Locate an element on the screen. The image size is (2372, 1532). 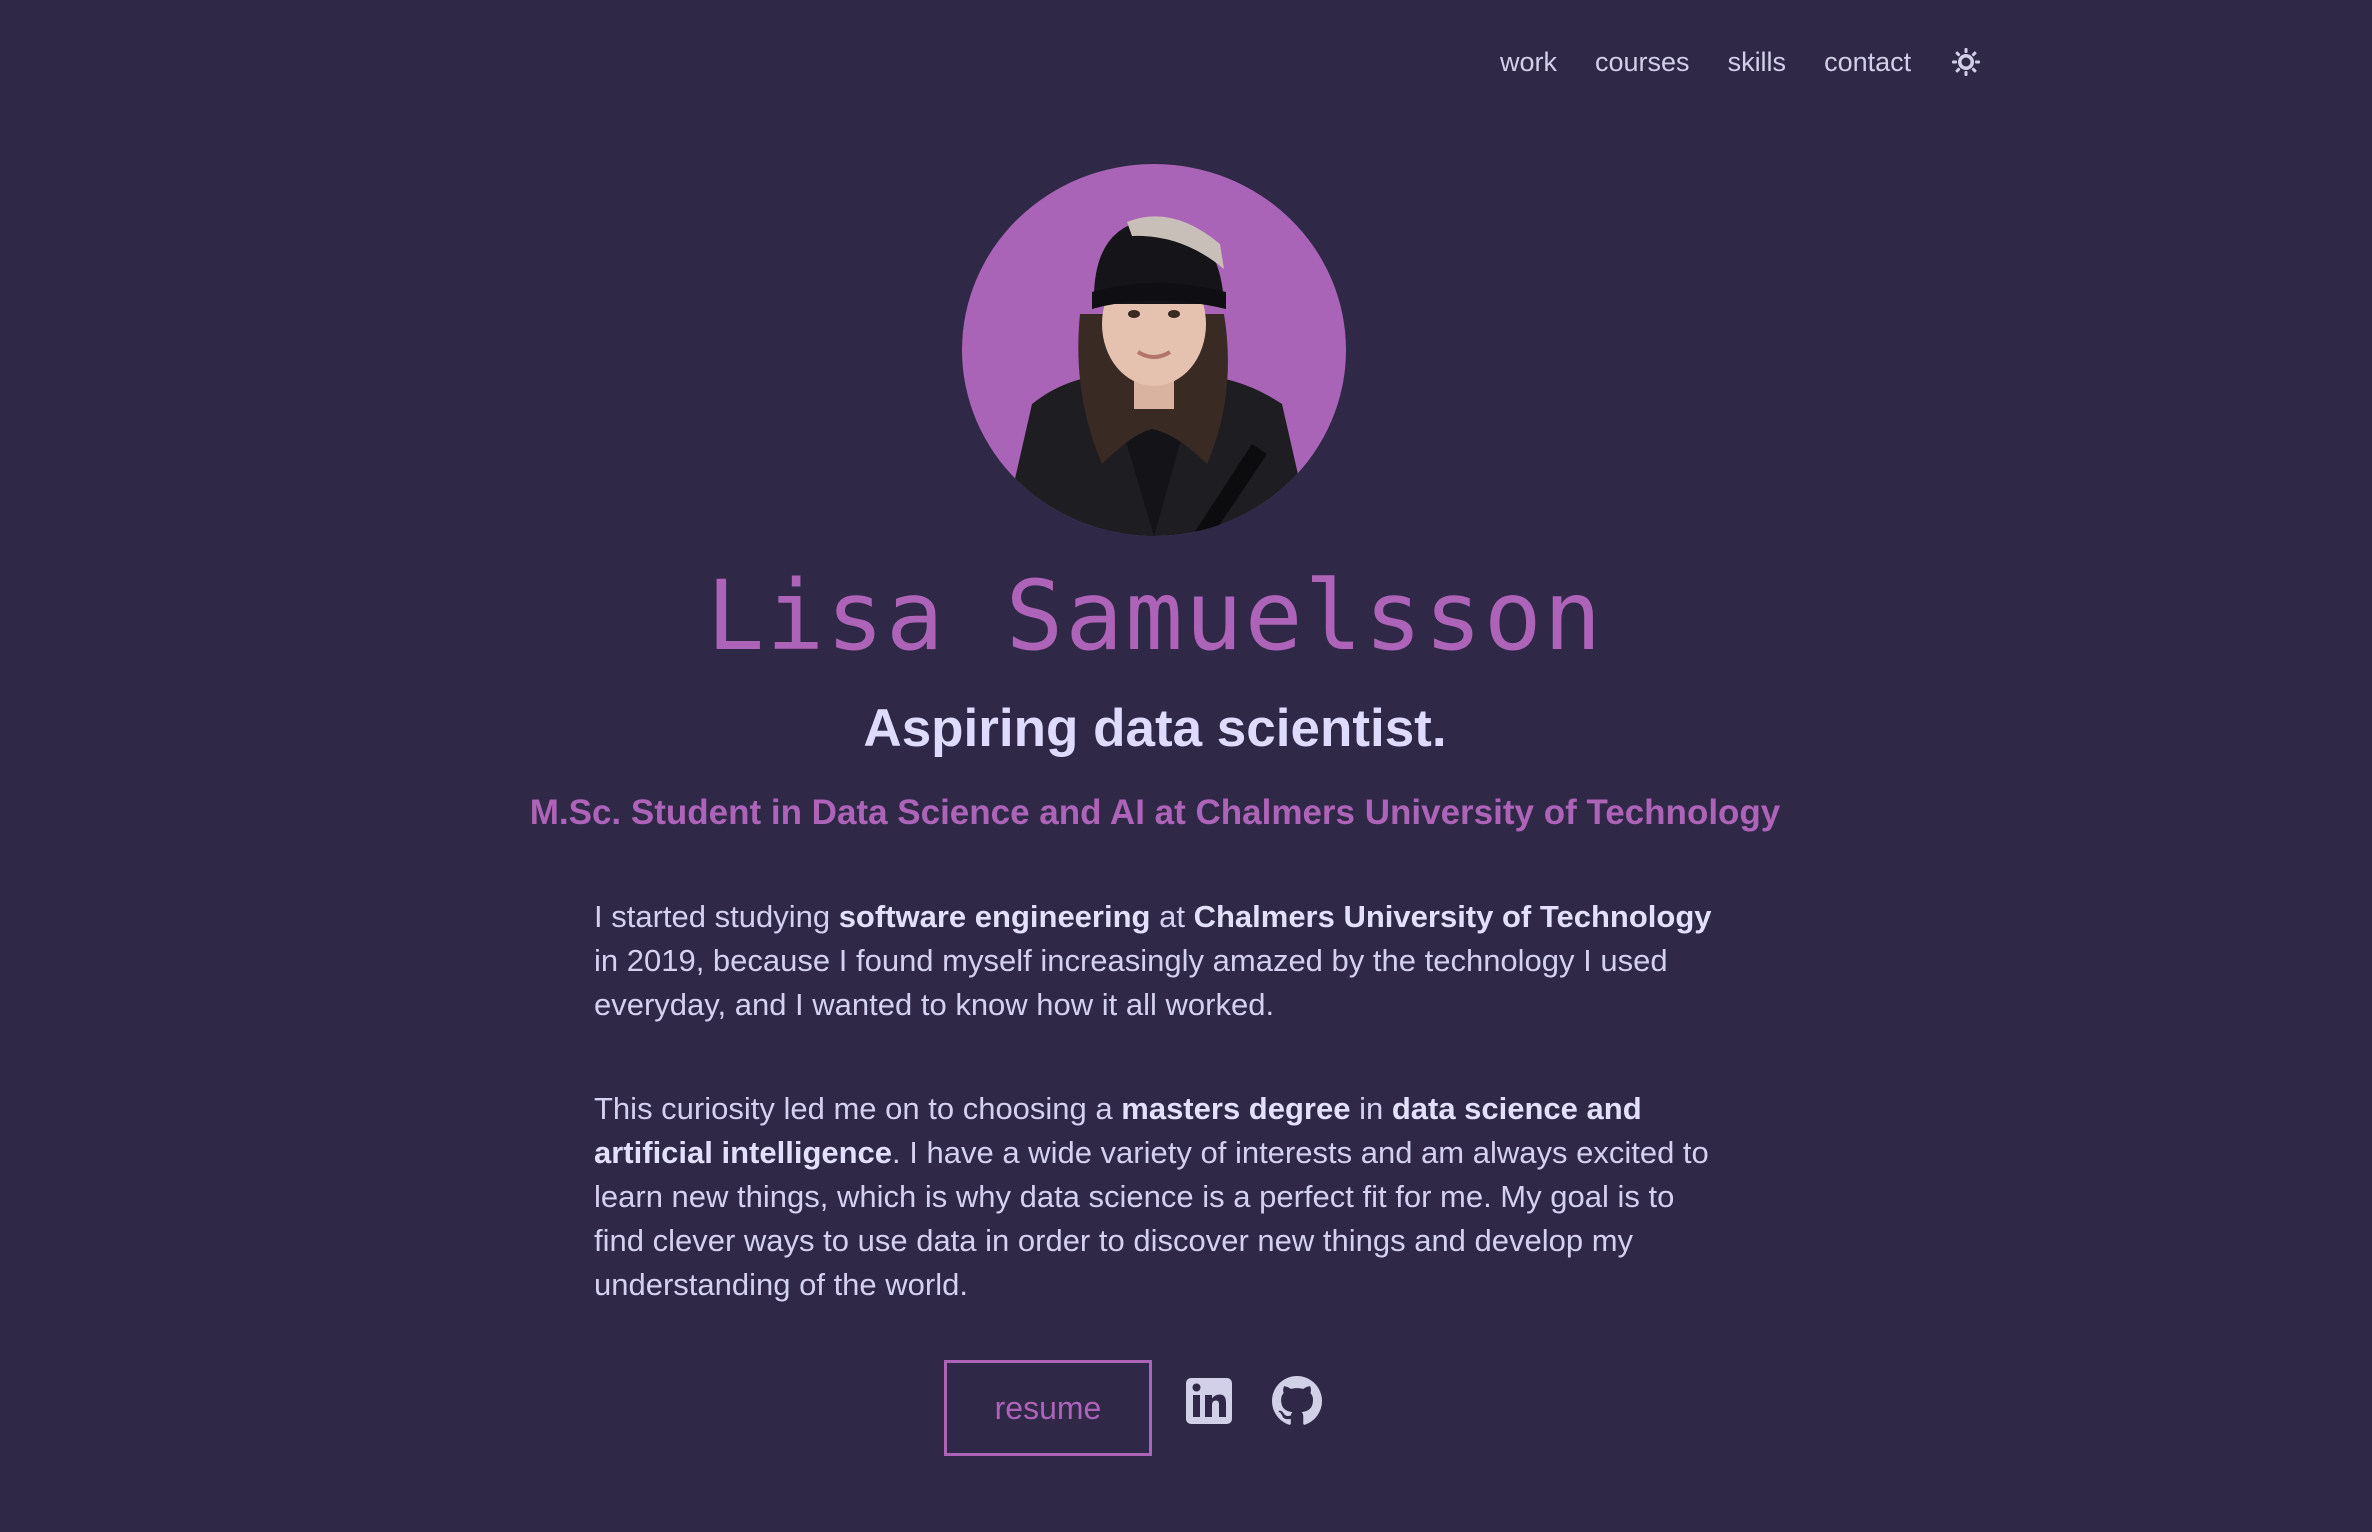
bio-highlight: software engineering is located at coordinates (994, 916).